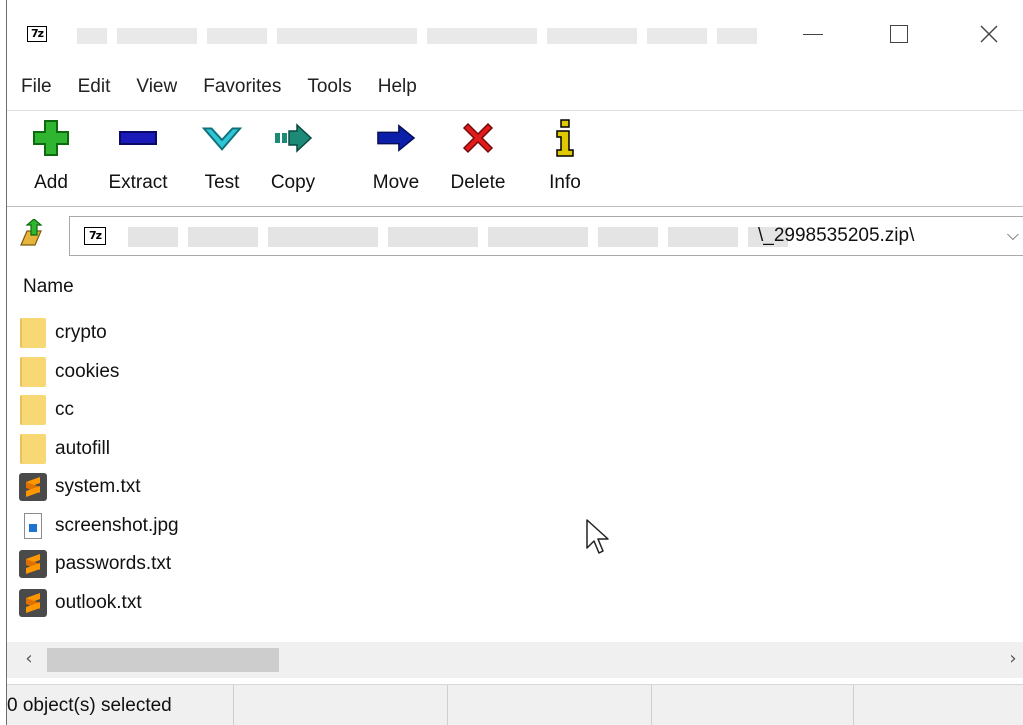  Describe the element at coordinates (515, 206) in the screenshot. I see `toolbar-divider` at that location.